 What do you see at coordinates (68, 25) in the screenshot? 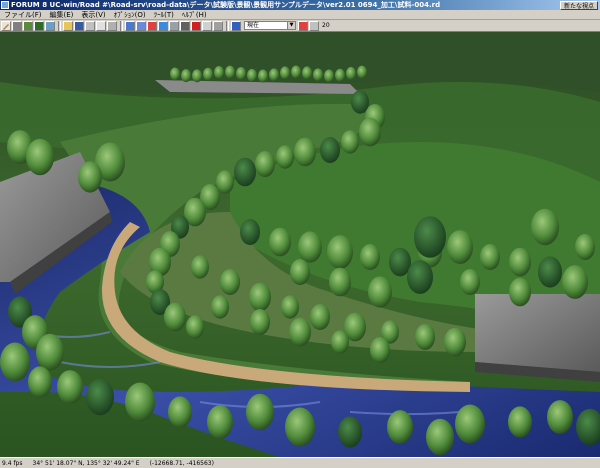
I see `open-icon` at bounding box center [68, 25].